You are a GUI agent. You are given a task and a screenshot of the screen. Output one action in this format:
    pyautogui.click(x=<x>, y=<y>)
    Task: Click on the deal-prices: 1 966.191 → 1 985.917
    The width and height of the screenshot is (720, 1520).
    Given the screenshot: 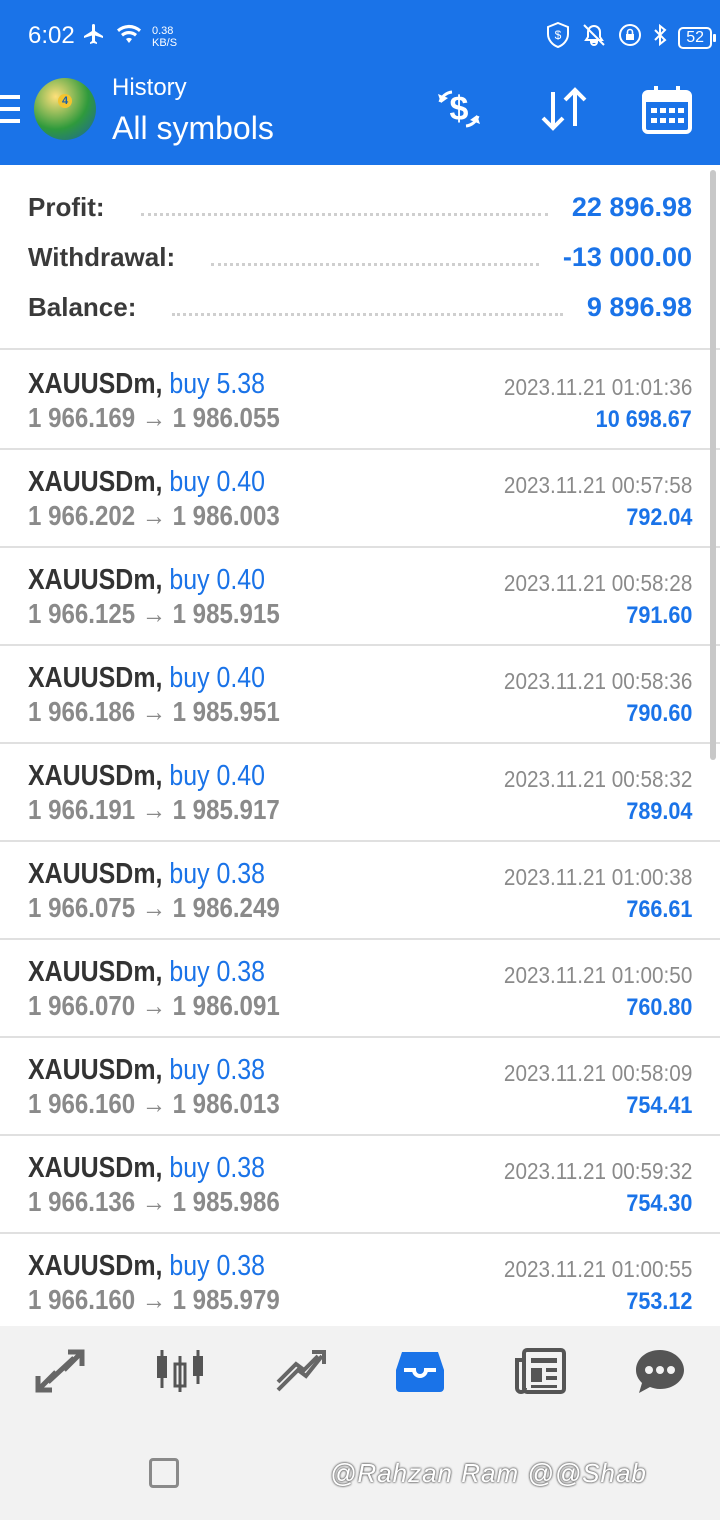 What is the action you would take?
    pyautogui.click(x=154, y=810)
    